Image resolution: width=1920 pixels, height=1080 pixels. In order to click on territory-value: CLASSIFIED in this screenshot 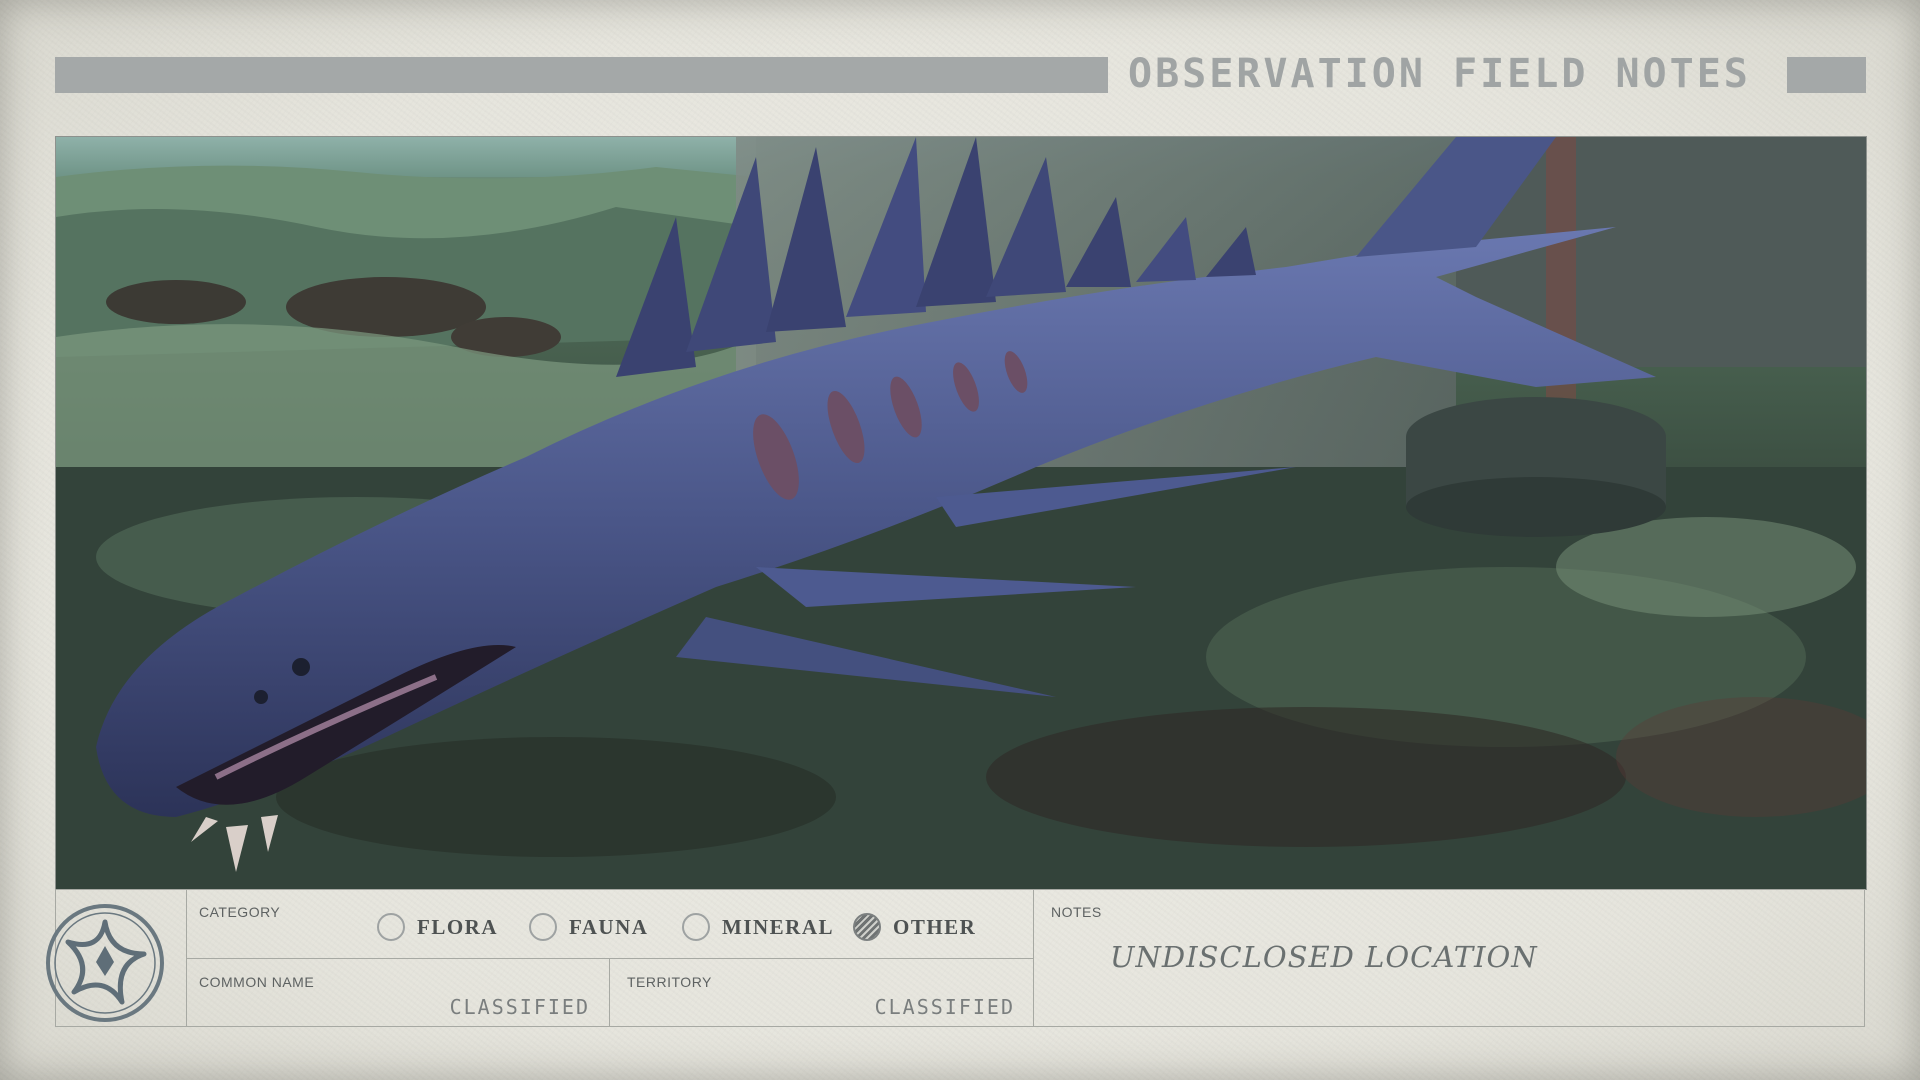, I will do `click(944, 1007)`.